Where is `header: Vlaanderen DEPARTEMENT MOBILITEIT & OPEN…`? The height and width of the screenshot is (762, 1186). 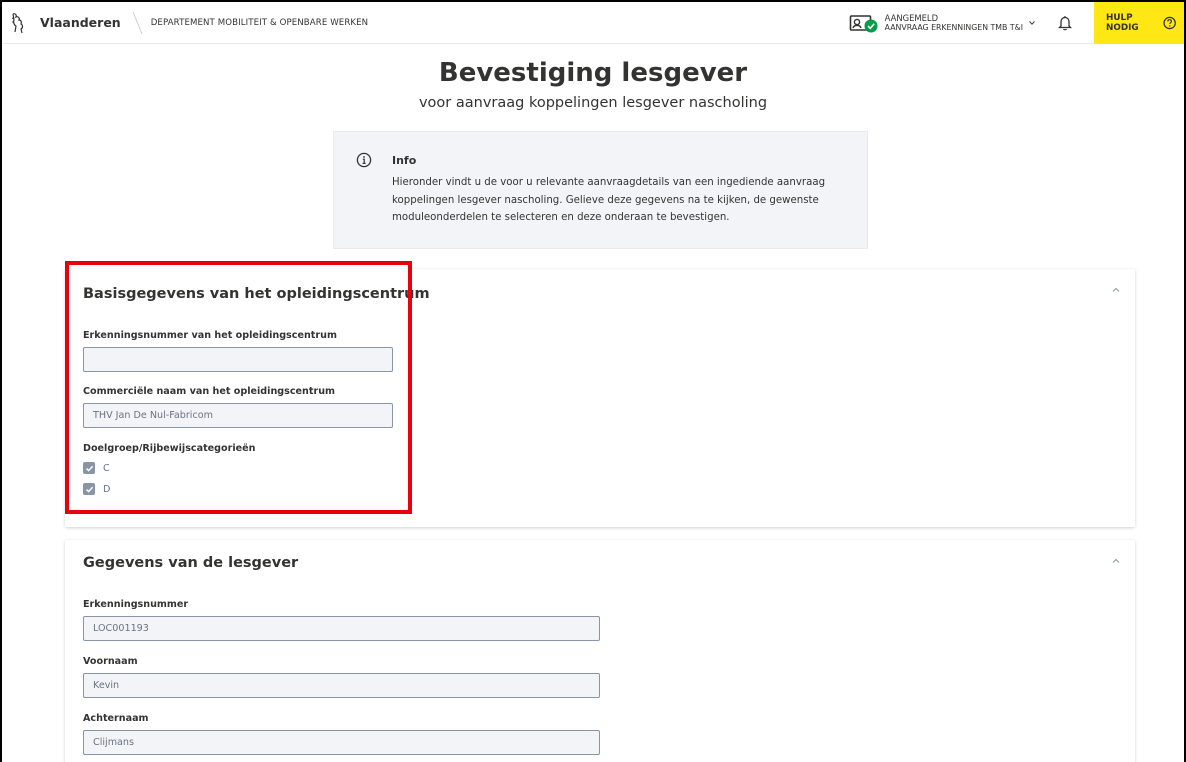 header: Vlaanderen DEPARTEMENT MOBILITEIT & OPEN… is located at coordinates (593, 23).